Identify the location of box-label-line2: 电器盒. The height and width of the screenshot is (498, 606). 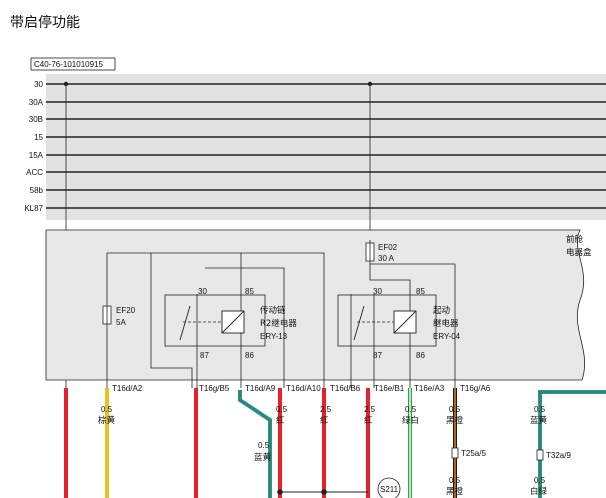
(579, 252).